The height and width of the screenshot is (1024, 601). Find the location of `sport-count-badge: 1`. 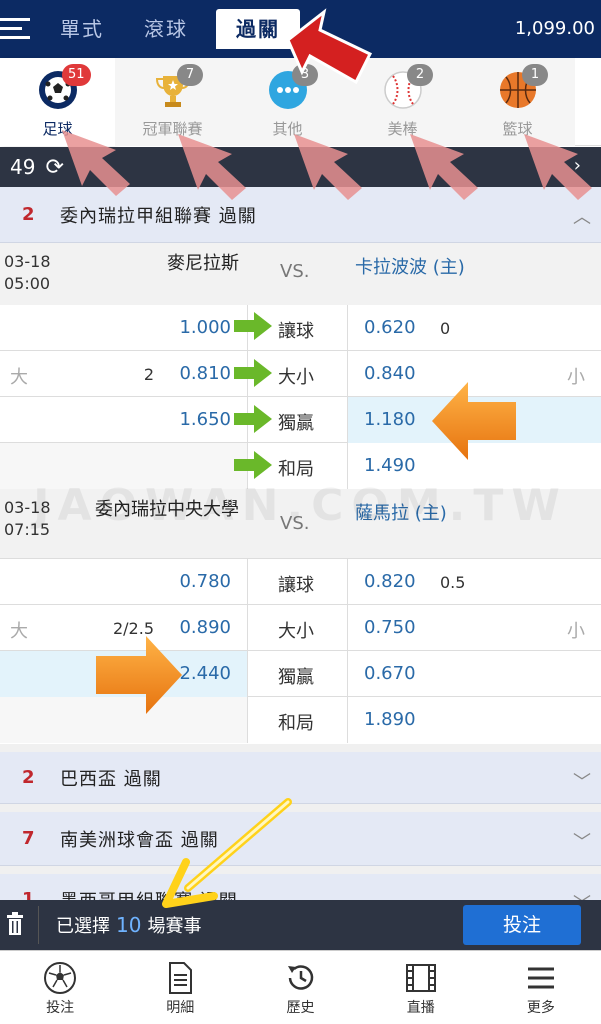

sport-count-badge: 1 is located at coordinates (535, 75).